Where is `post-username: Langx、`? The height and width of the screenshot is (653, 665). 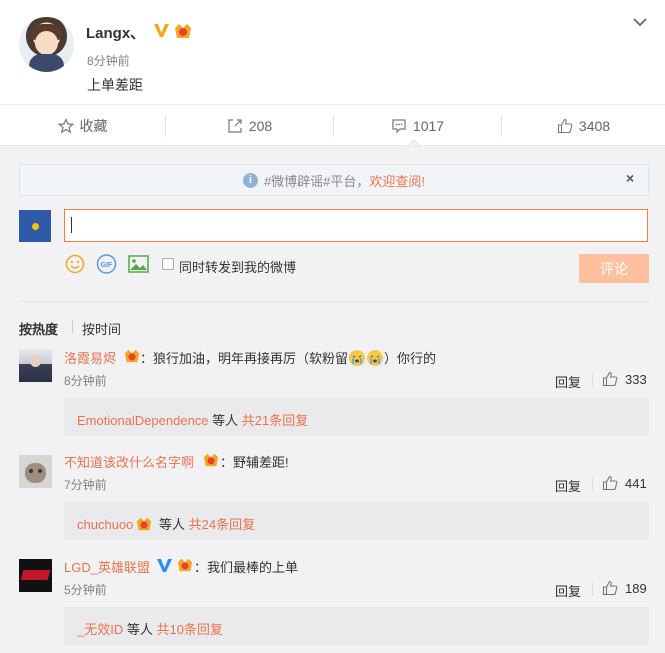
post-username: Langx、 is located at coordinates (115, 32).